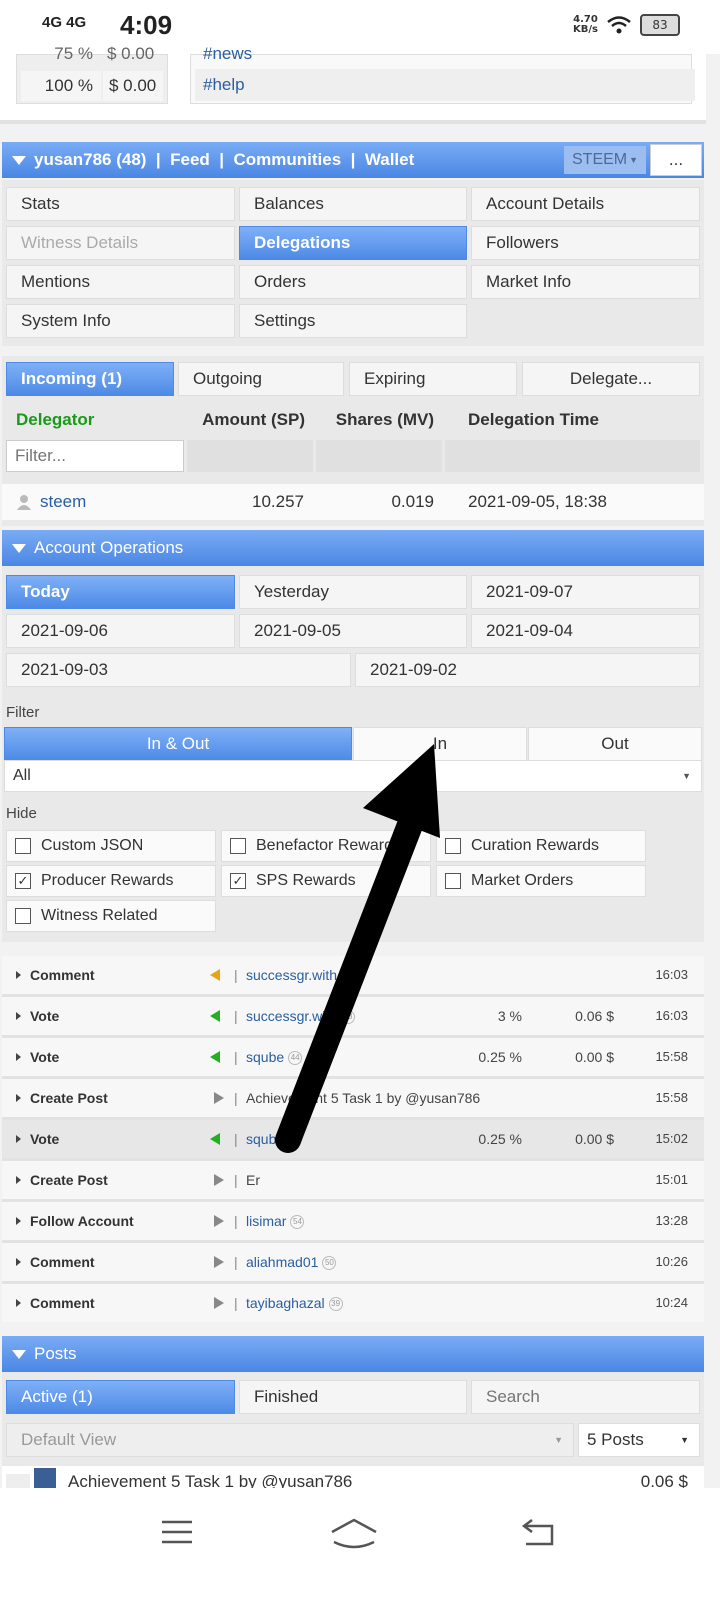 This screenshot has width=720, height=1600. What do you see at coordinates (111, 881) in the screenshot?
I see `hide-producer-rewards-checkbox: ✓ Producer Rewards` at bounding box center [111, 881].